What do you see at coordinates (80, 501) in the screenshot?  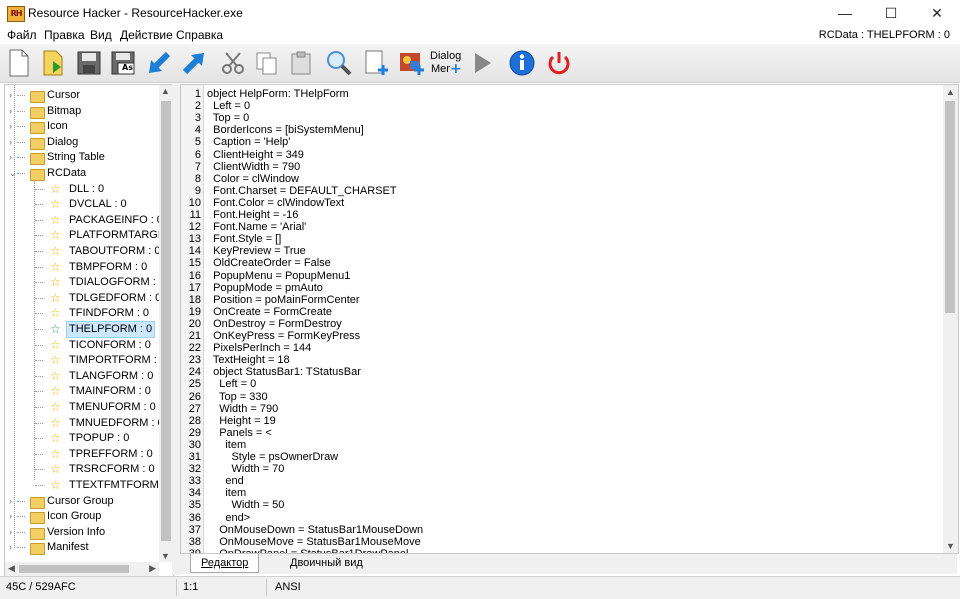 I see `tree-node-bottom-0: › Cursor Group` at bounding box center [80, 501].